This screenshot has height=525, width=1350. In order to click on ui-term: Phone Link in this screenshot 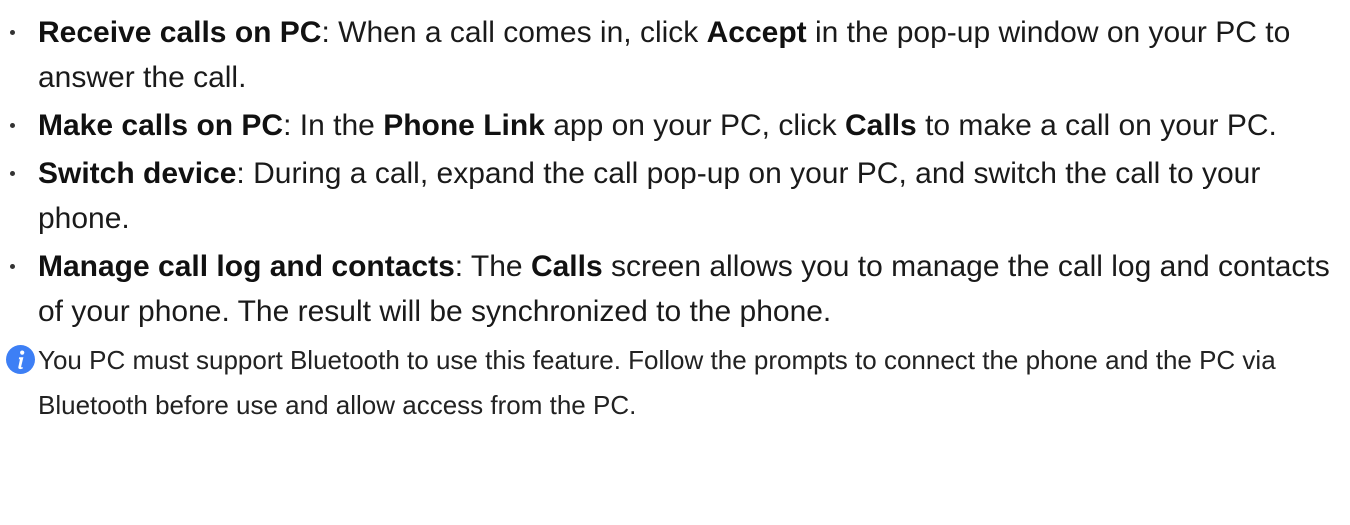, I will do `click(464, 125)`.